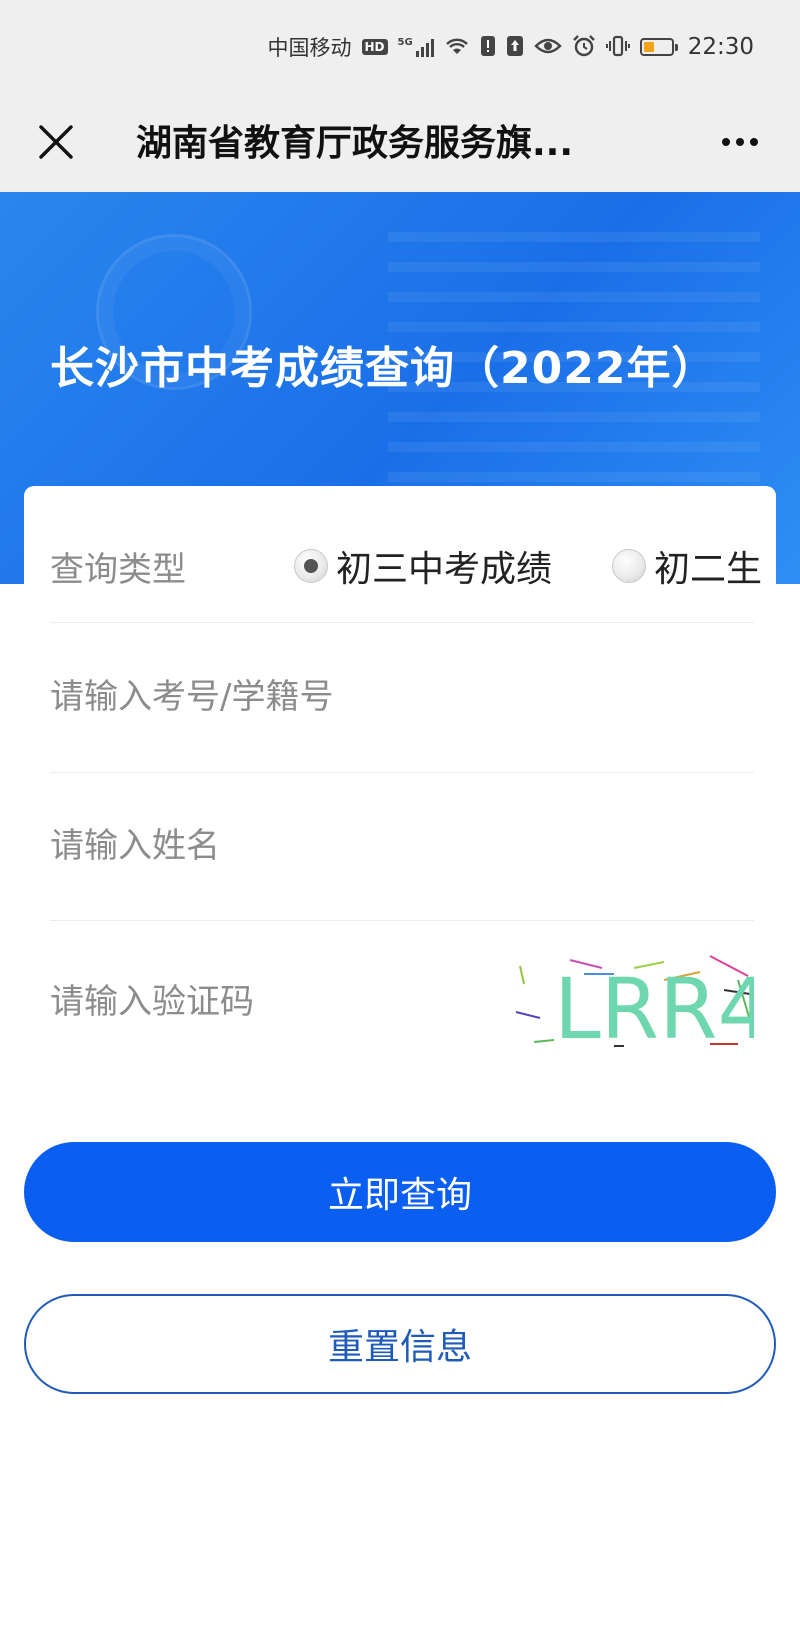 Image resolution: width=800 pixels, height=1652 pixels. What do you see at coordinates (270, 1002) in the screenshot?
I see `captcha-input` at bounding box center [270, 1002].